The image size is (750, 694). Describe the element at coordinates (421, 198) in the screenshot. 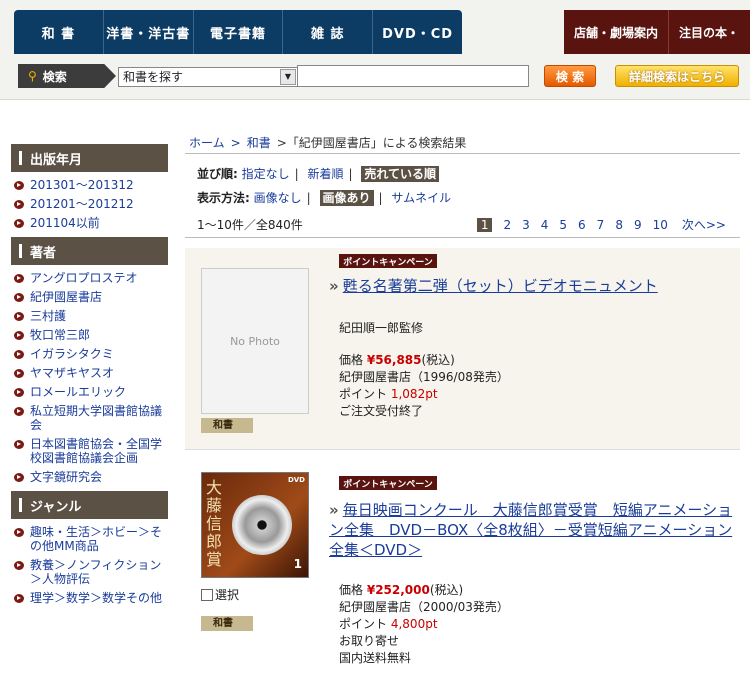

I see `display-option-thumbnail: サムネイル` at that location.